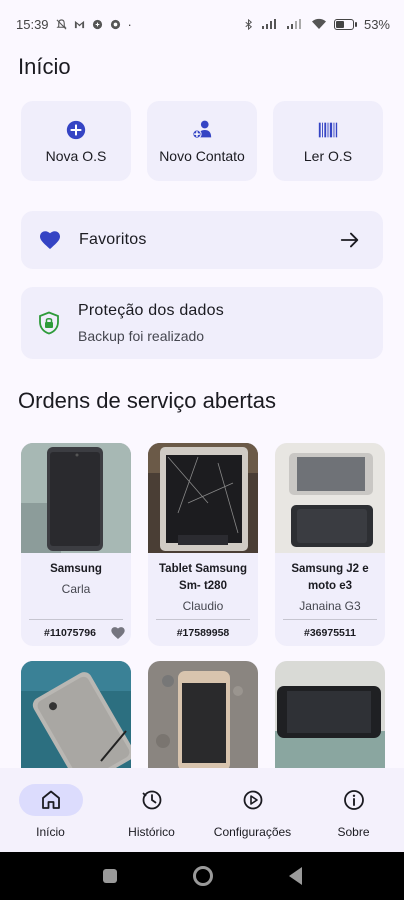 The width and height of the screenshot is (404, 900). I want to click on wifi-icon, so click(318, 23).